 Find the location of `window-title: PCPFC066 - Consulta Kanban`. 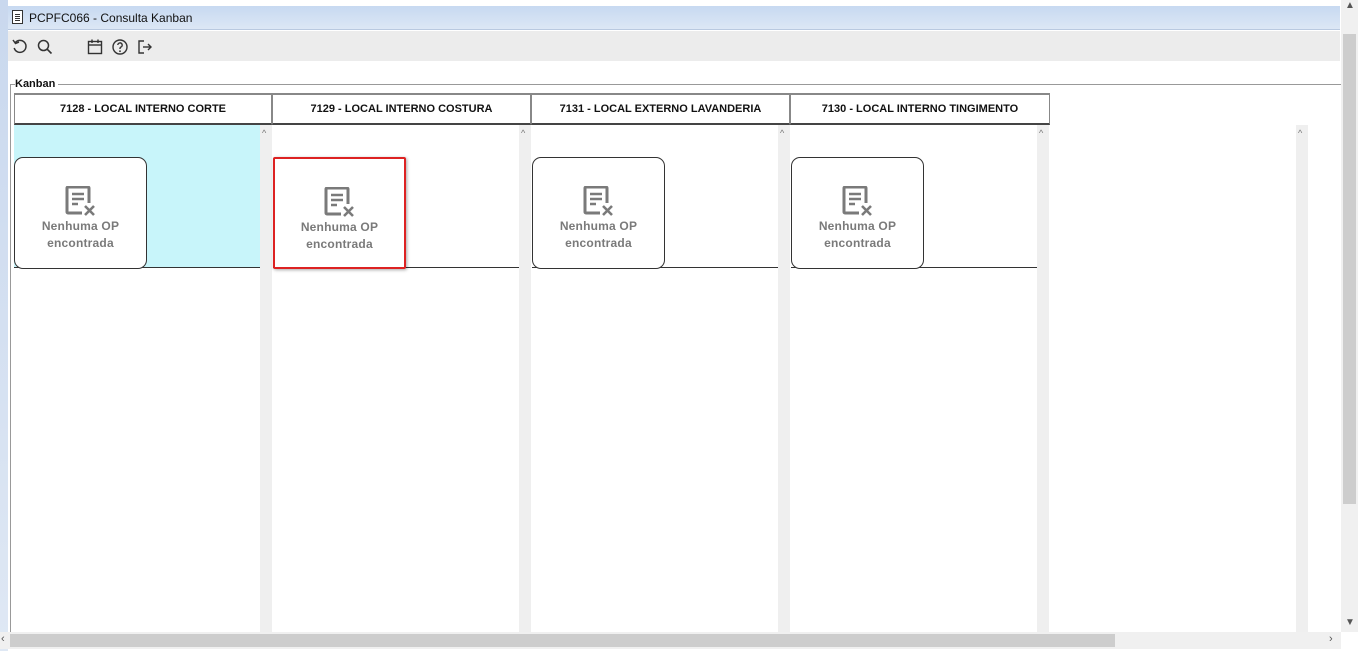

window-title: PCPFC066 - Consulta Kanban is located at coordinates (111, 18).